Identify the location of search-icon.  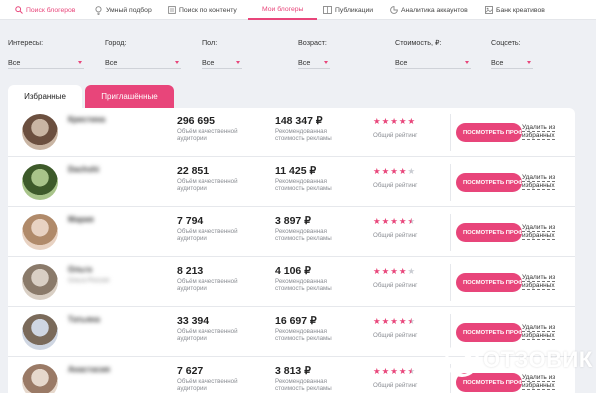
(18, 10).